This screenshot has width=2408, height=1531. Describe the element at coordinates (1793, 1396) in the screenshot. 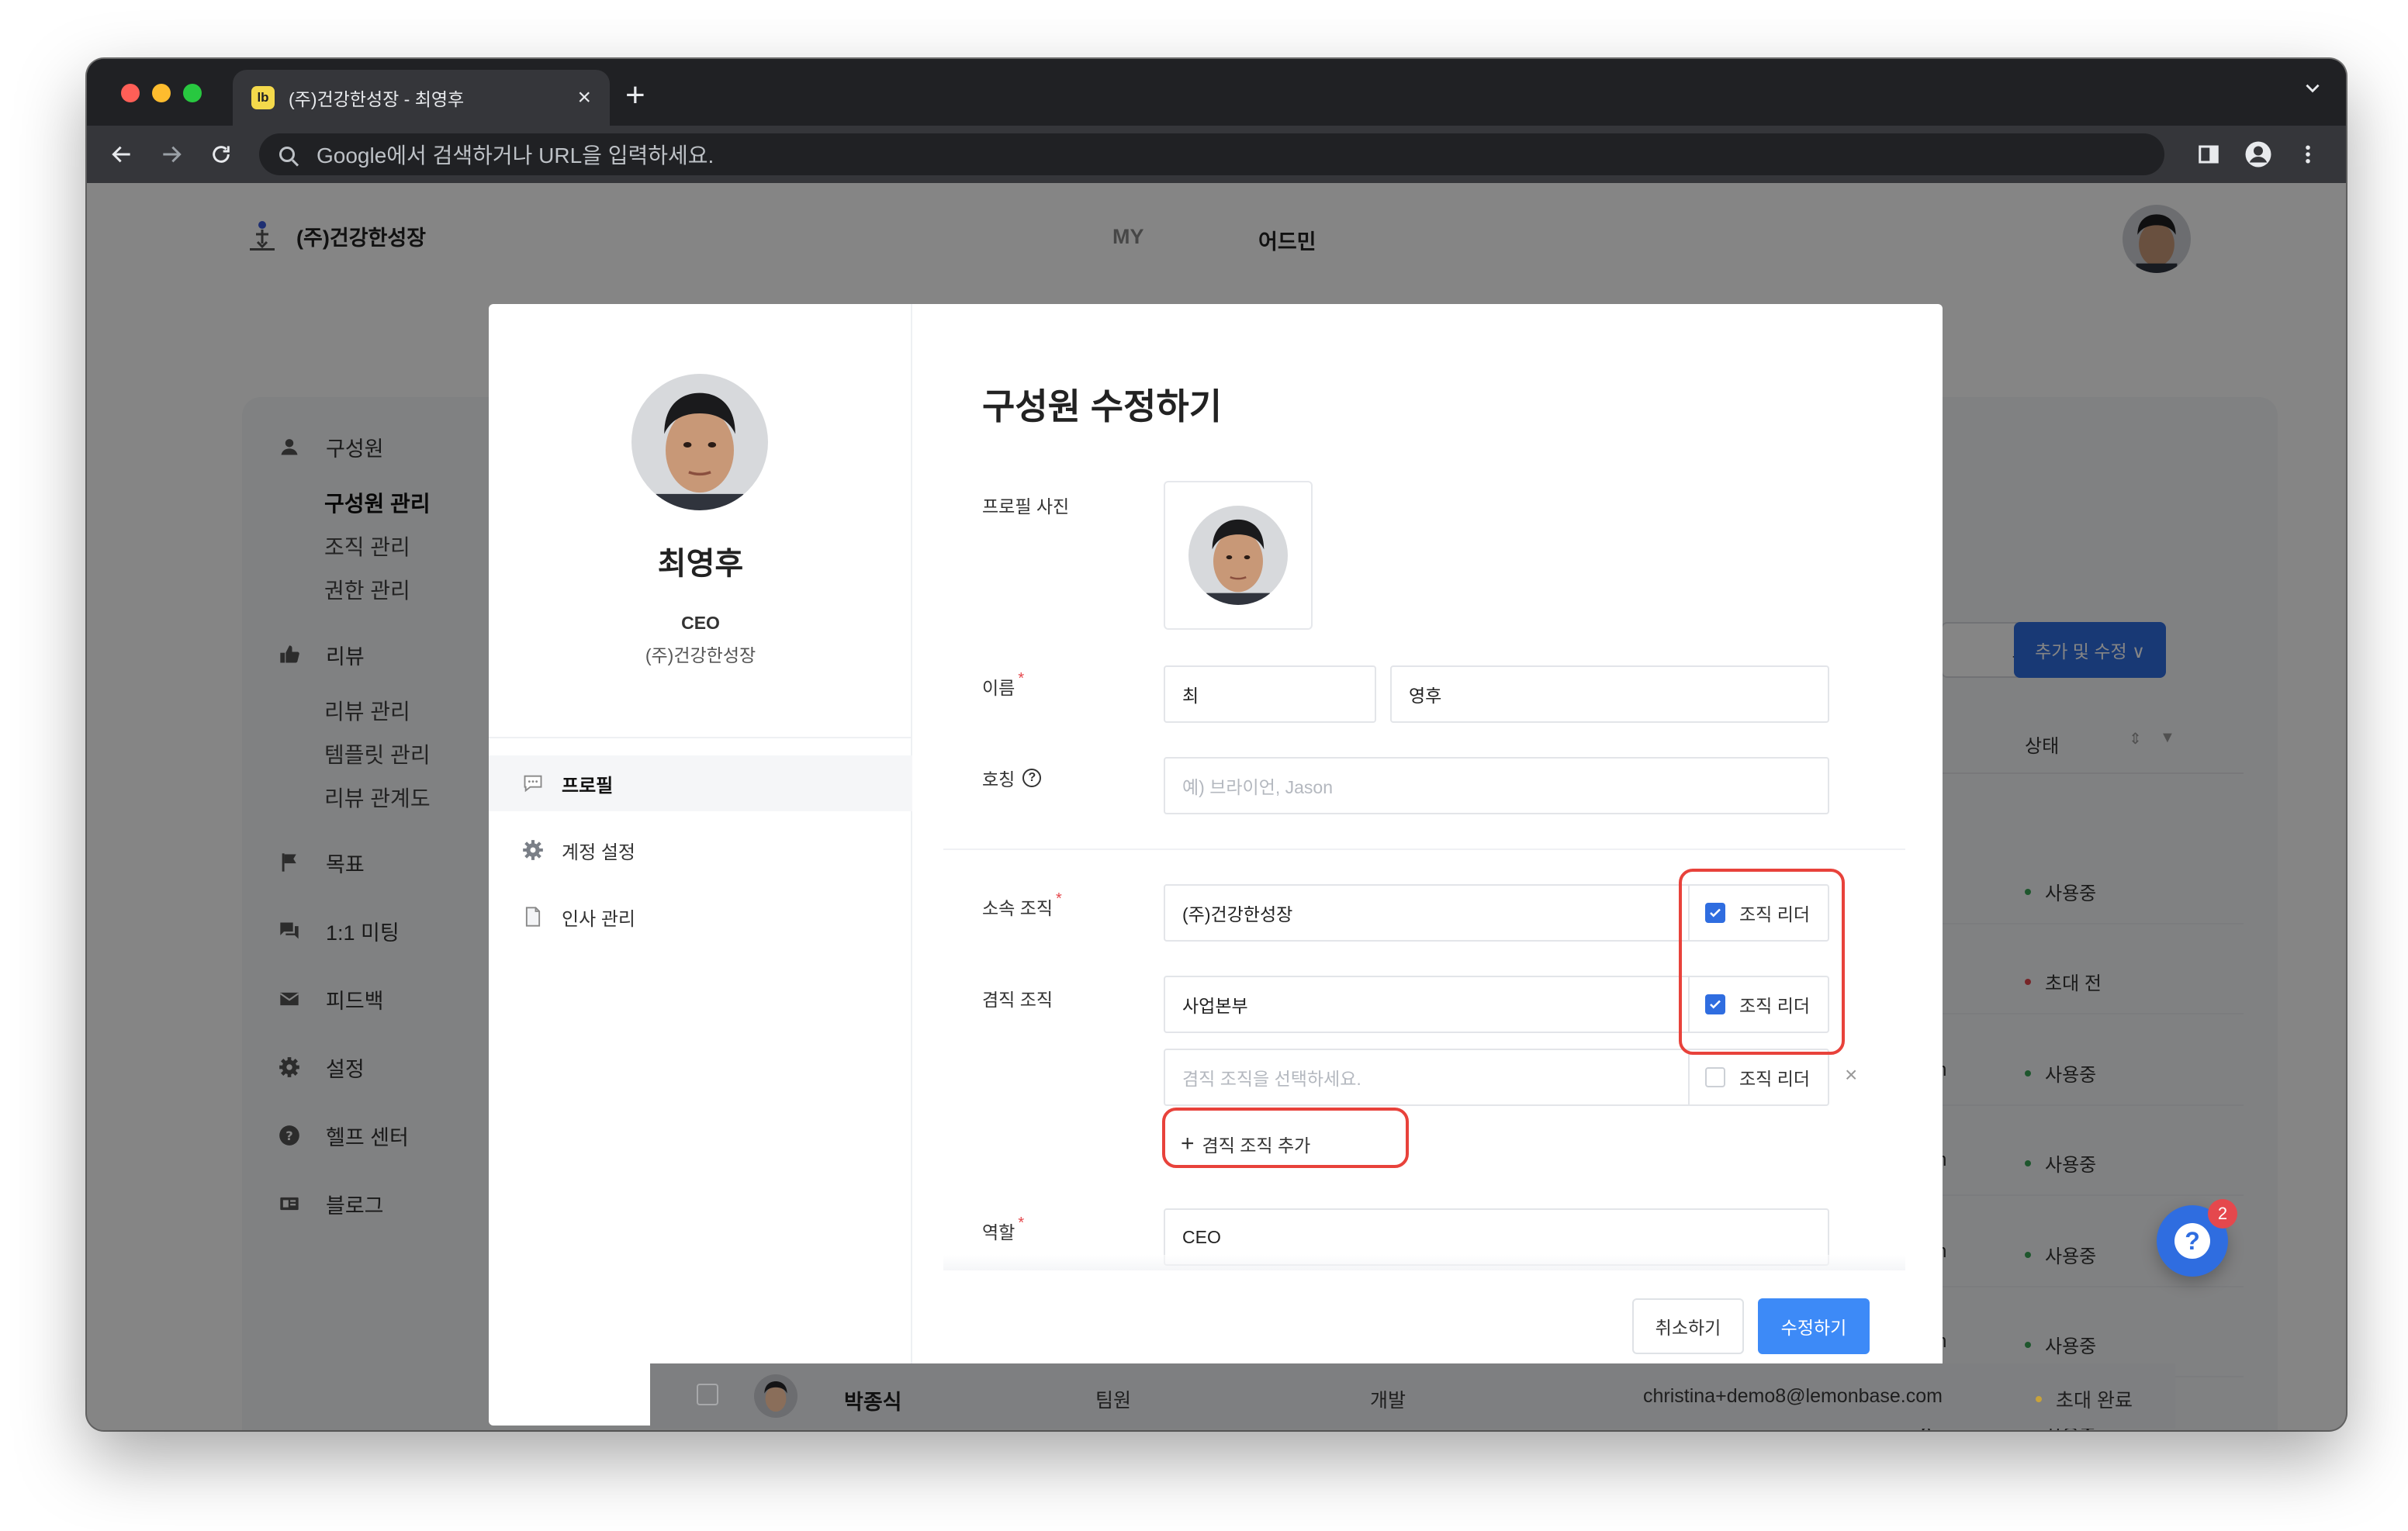

I see `member-email: christina+demo8@lemonbase.com` at that location.